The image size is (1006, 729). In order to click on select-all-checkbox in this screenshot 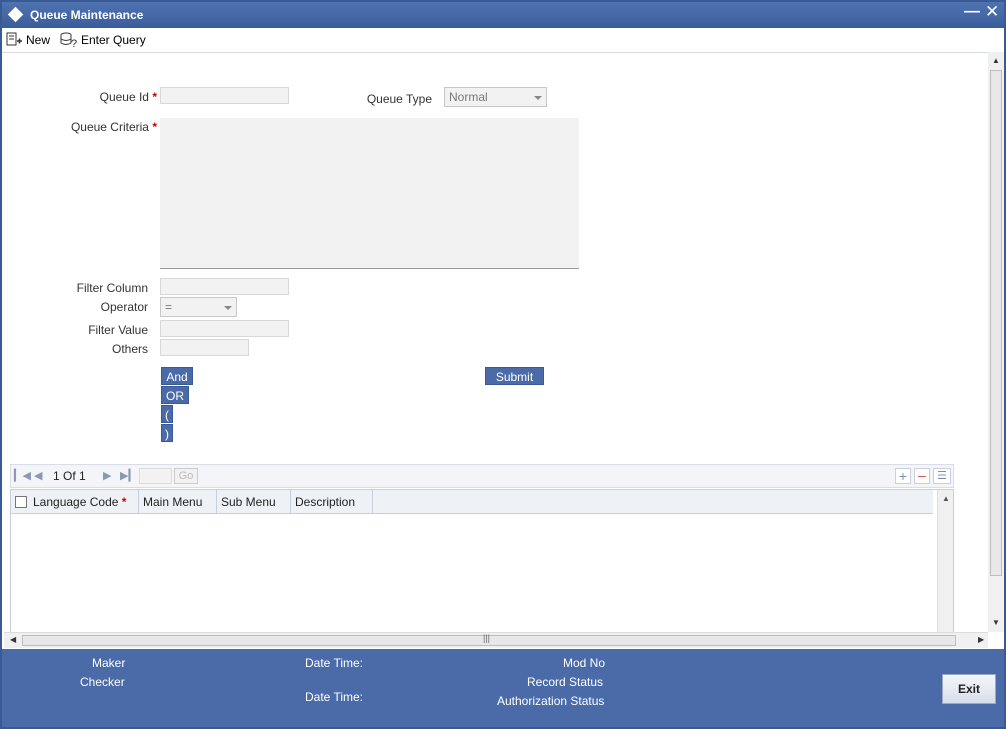, I will do `click(21, 501)`.